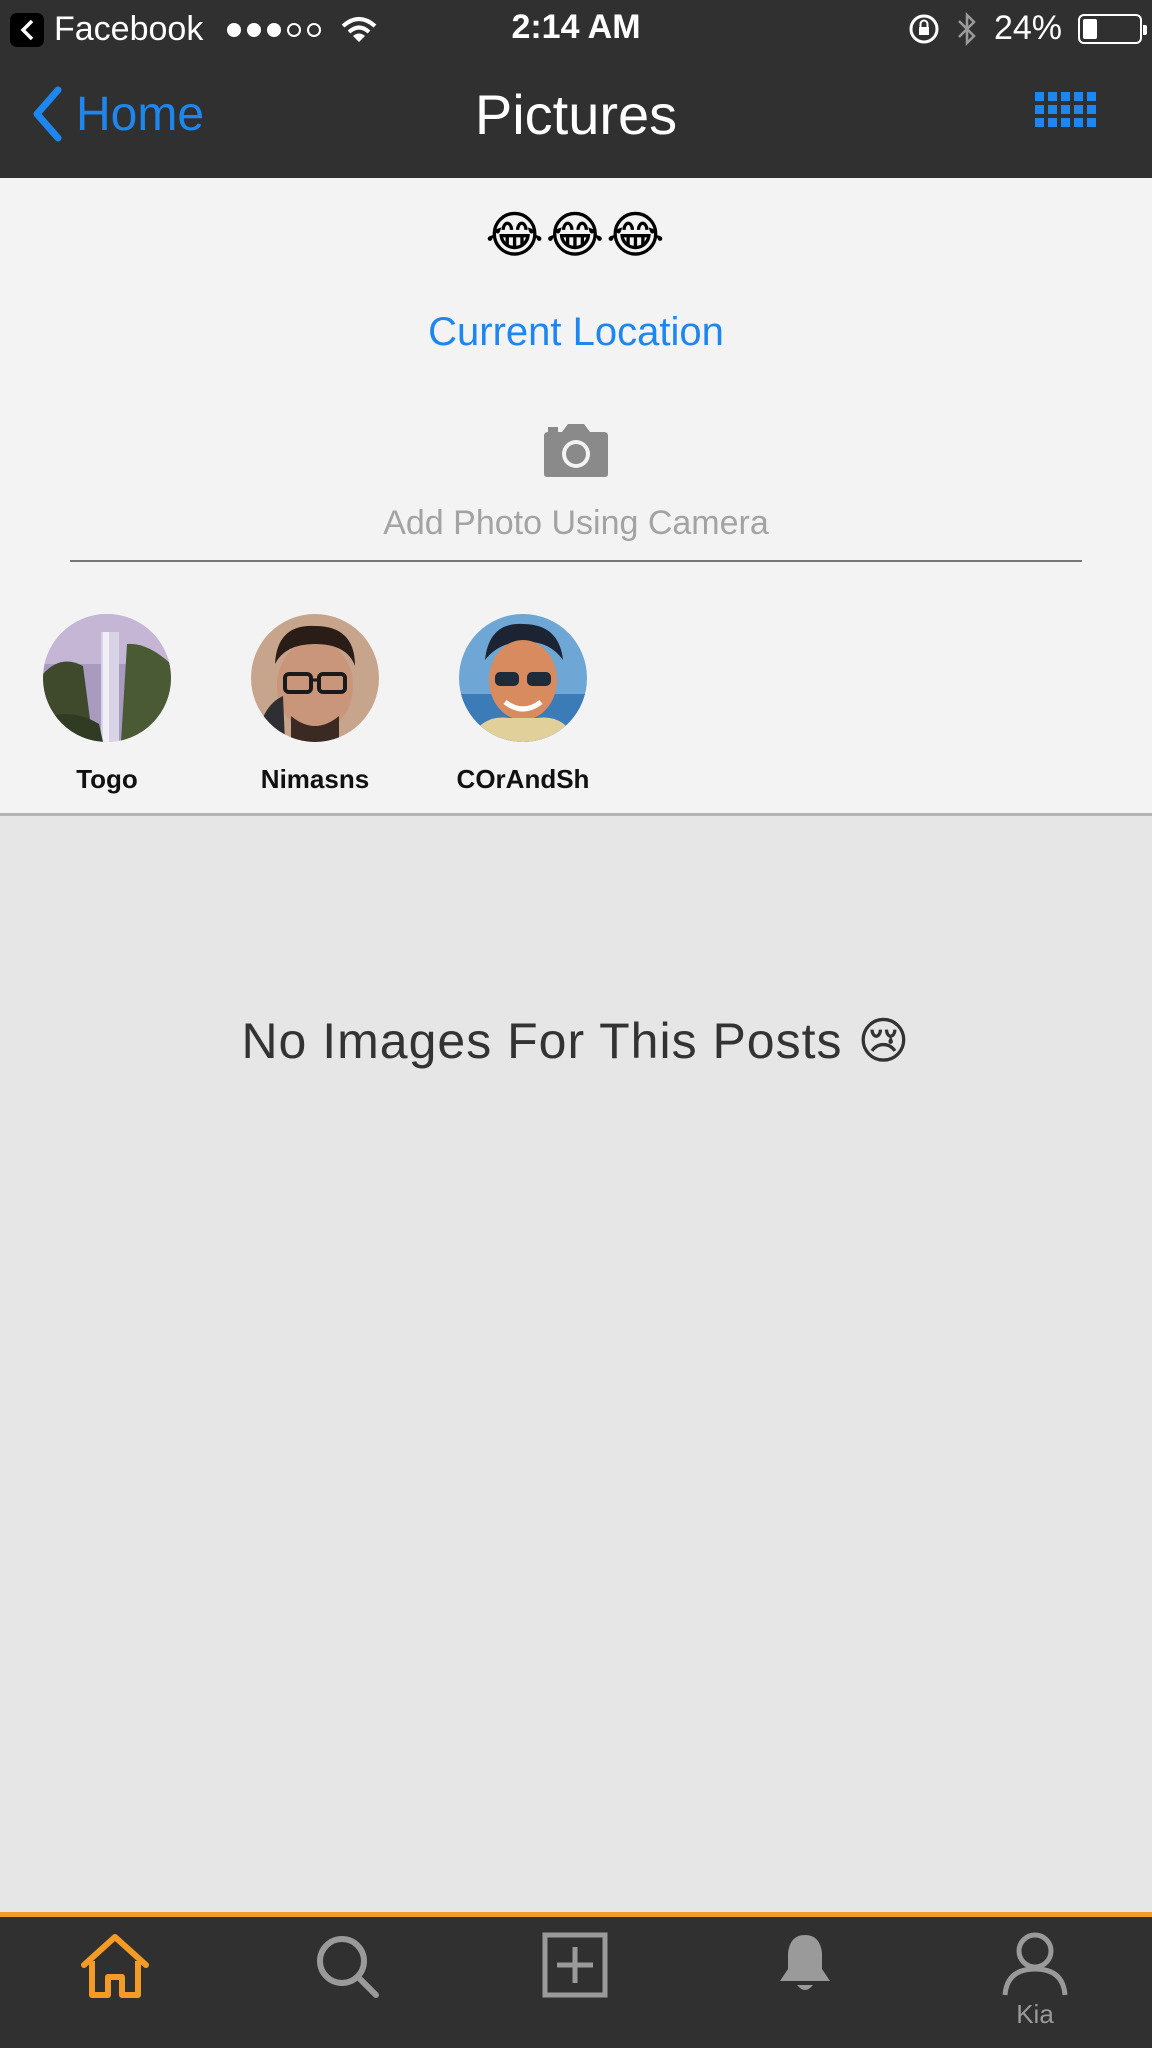 The width and height of the screenshot is (1152, 2048). What do you see at coordinates (1112, 28) in the screenshot?
I see `battery-icon` at bounding box center [1112, 28].